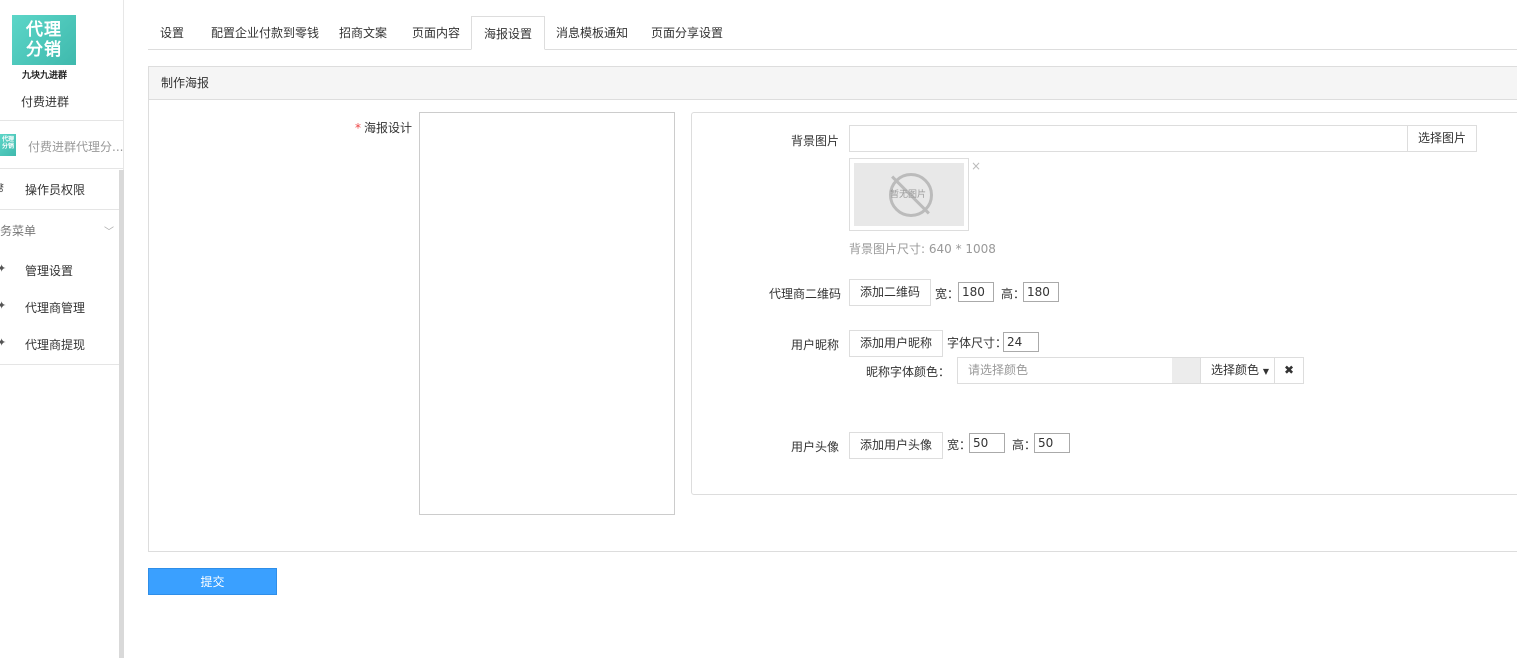 The height and width of the screenshot is (658, 1517). What do you see at coordinates (8, 145) in the screenshot?
I see `sub-app-logo-icon: 代理 分销` at bounding box center [8, 145].